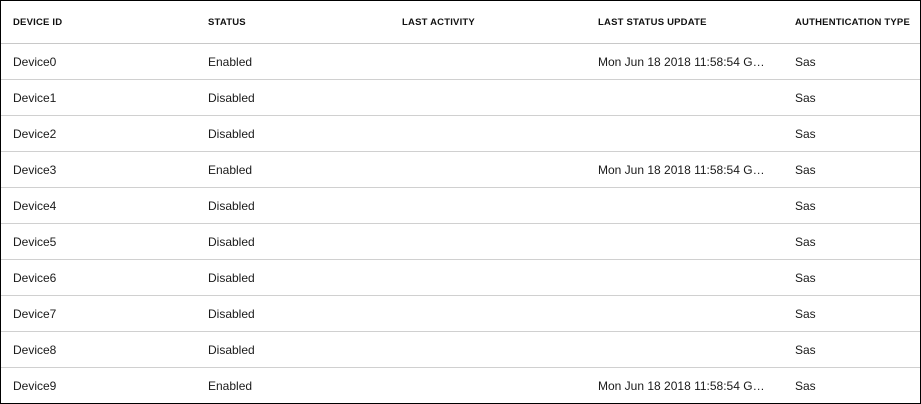 The height and width of the screenshot is (404, 921). I want to click on table-row: Device1 Disabled Sas, so click(460, 97).